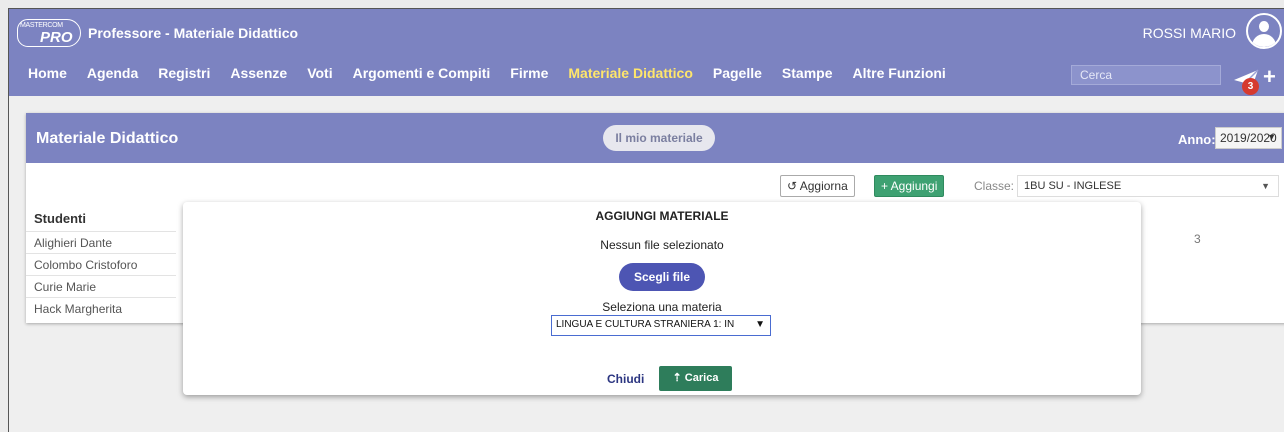 The image size is (1284, 432). Describe the element at coordinates (101, 264) in the screenshot. I see `student-row: Colombo Cristoforo` at that location.